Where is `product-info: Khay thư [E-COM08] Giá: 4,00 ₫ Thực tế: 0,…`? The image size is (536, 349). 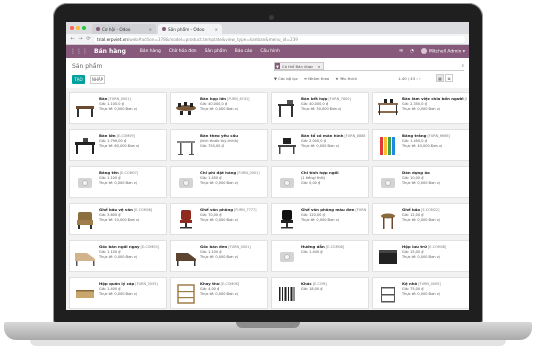 product-info: Khay thư [E-COM08] Giá: 4,00 ₫ Thực tế: 0,… is located at coordinates (232, 289).